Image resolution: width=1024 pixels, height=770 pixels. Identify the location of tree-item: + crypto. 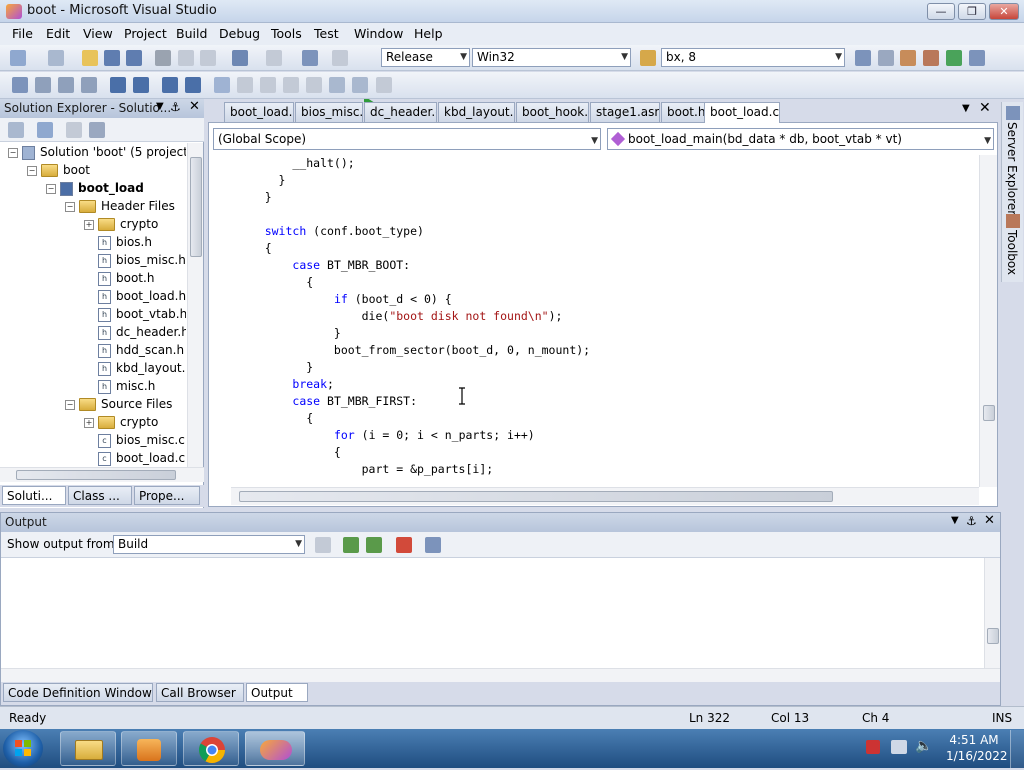
(121, 422).